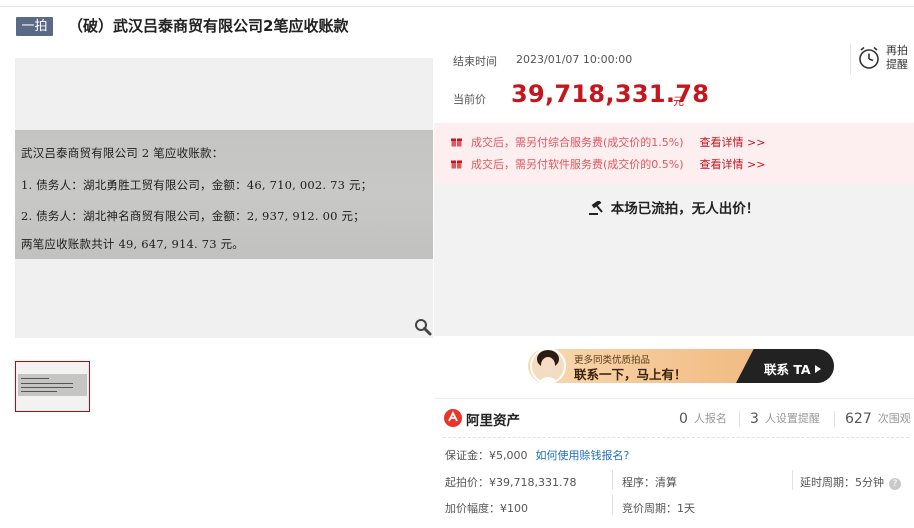  I want to click on stat-number: 627, so click(858, 419).